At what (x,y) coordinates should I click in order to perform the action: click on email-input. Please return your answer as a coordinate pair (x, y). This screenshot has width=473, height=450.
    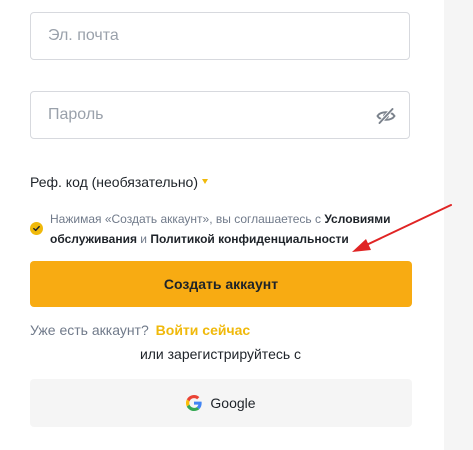
    Looking at the image, I should click on (220, 36).